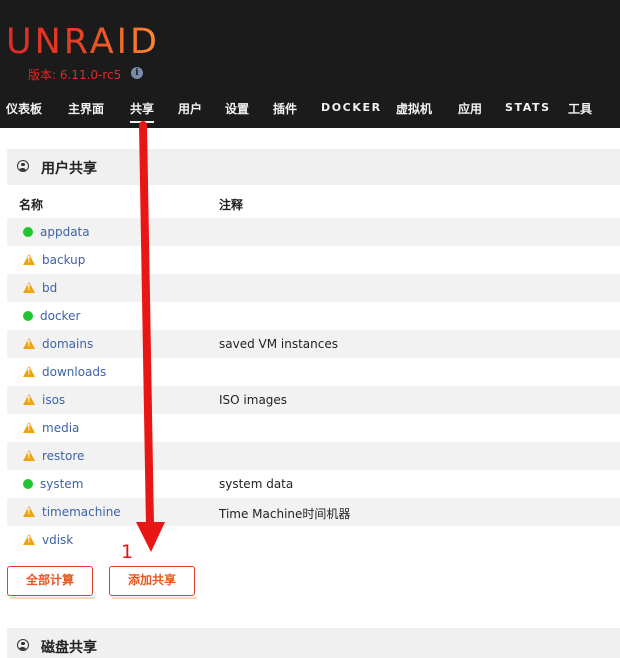 This screenshot has width=620, height=658. What do you see at coordinates (313, 167) in the screenshot?
I see `user-shares-header: 用户共享` at bounding box center [313, 167].